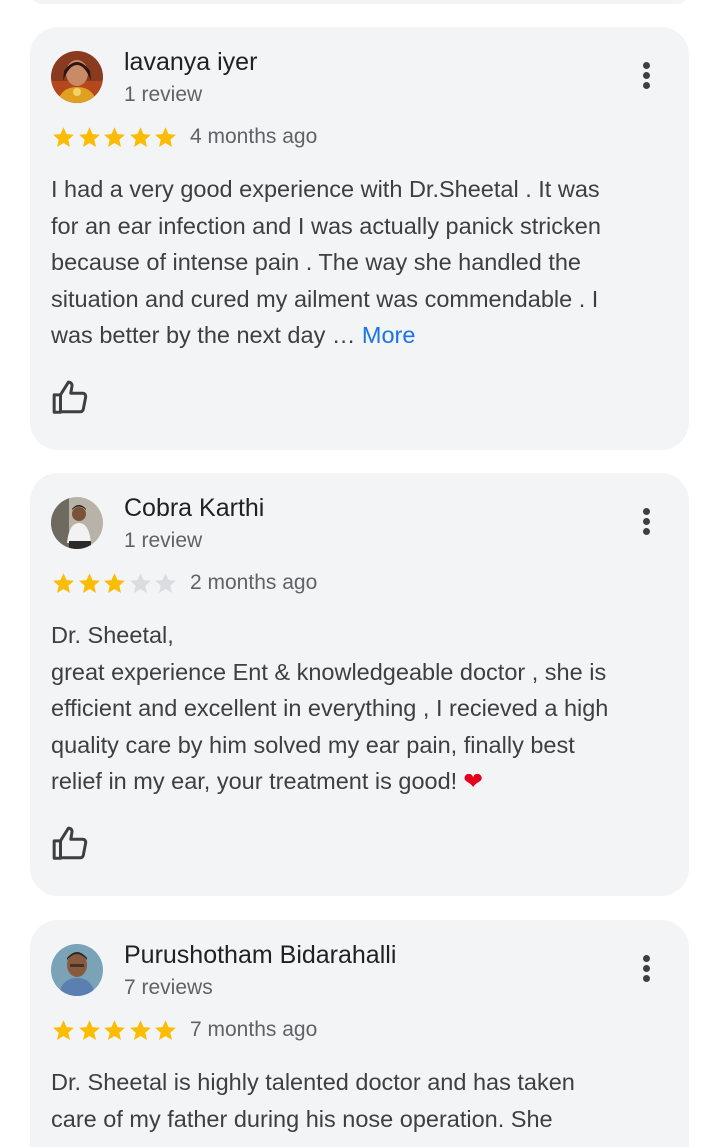 This screenshot has width=718, height=1147. I want to click on author-name: Cobra Karthi, so click(194, 508).